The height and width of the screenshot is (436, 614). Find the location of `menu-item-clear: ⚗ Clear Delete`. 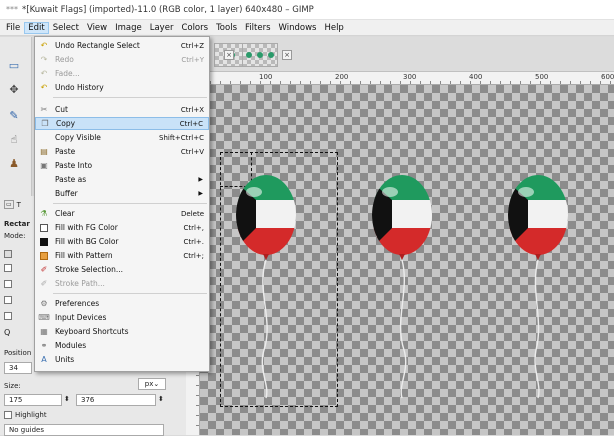

menu-item-clear: ⚗ Clear Delete is located at coordinates (122, 213).